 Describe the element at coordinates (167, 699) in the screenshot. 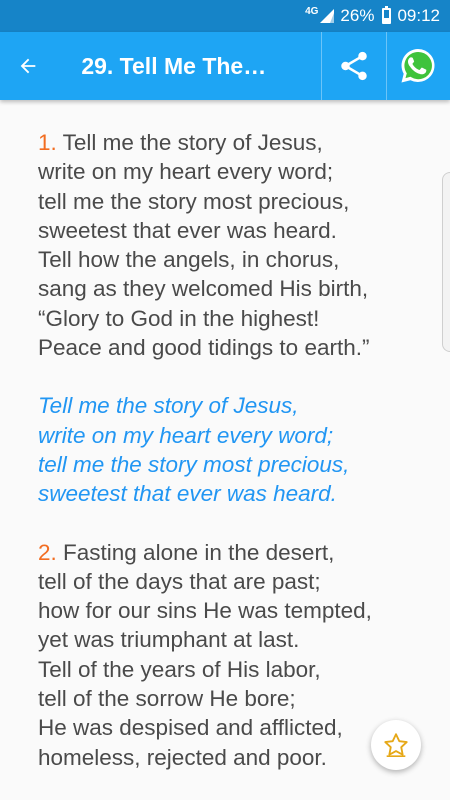

I see `stanza-line: tell of the sorrow He bore;` at that location.